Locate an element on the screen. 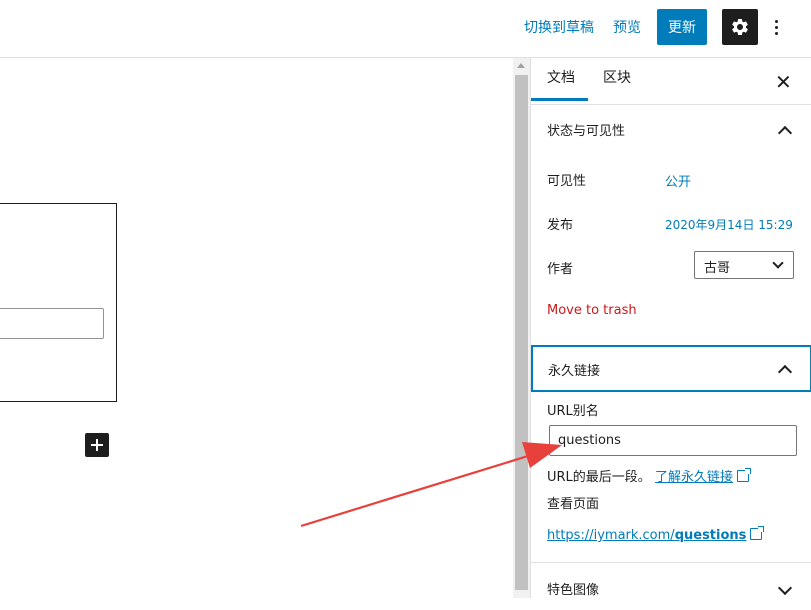  page-url-link: https://iymark.com/questions is located at coordinates (656, 534).